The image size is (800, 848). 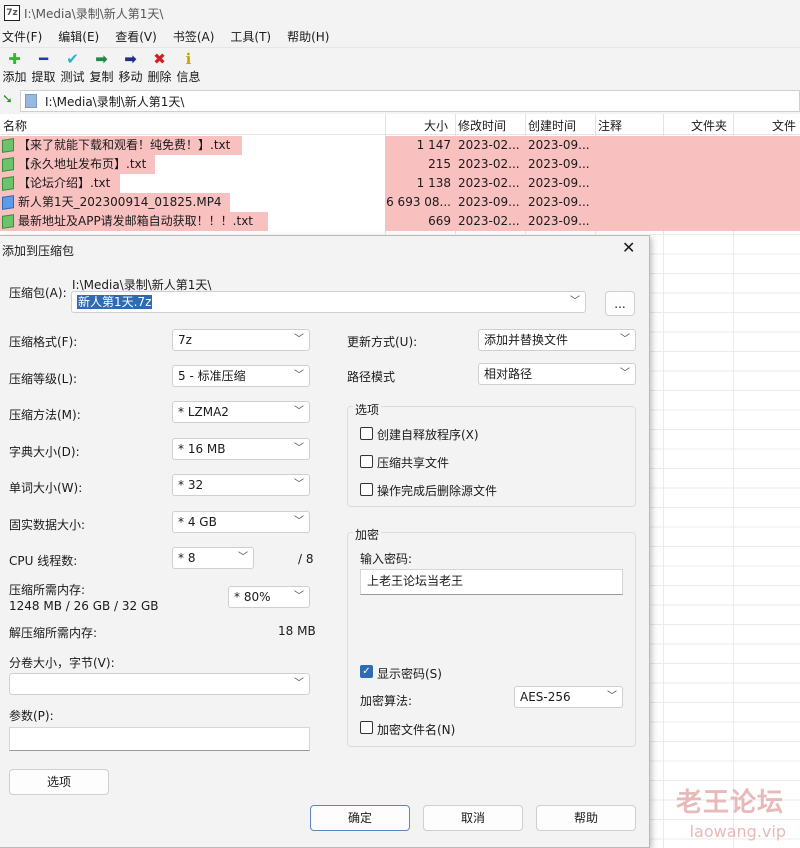 I want to click on info-button: ℹ 信息, so click(x=188, y=68).